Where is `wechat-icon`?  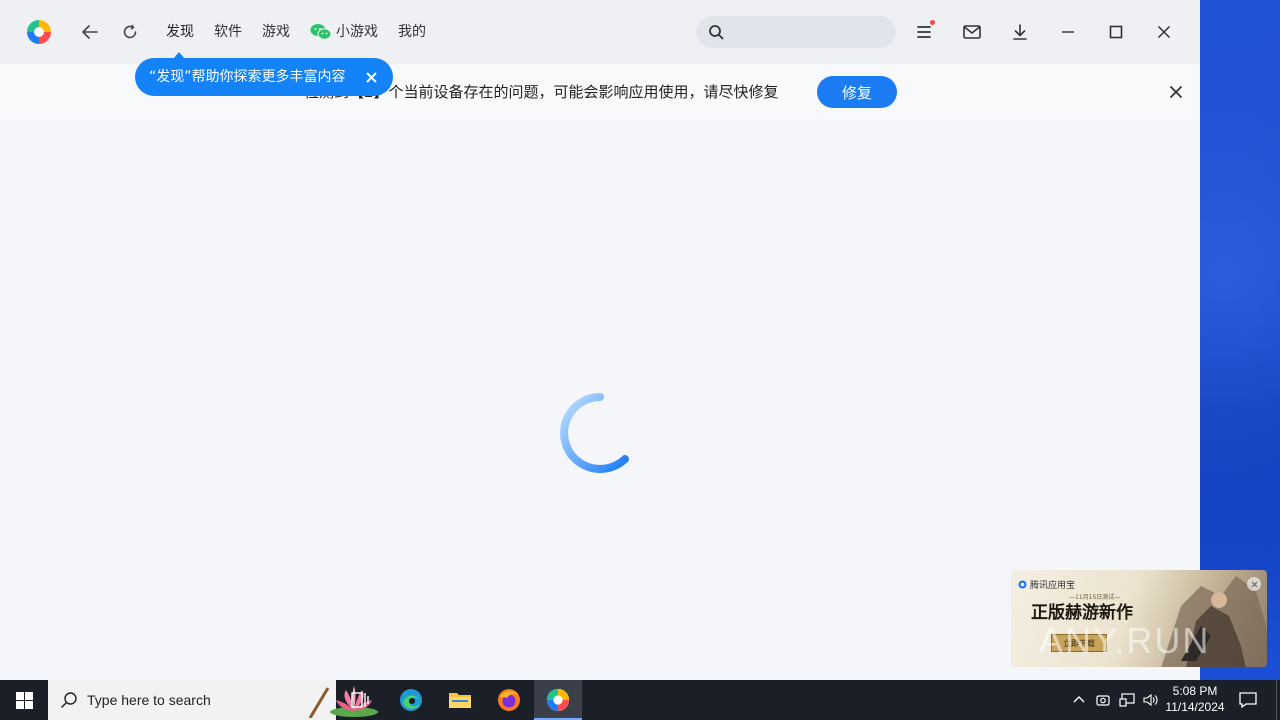 wechat-icon is located at coordinates (321, 32).